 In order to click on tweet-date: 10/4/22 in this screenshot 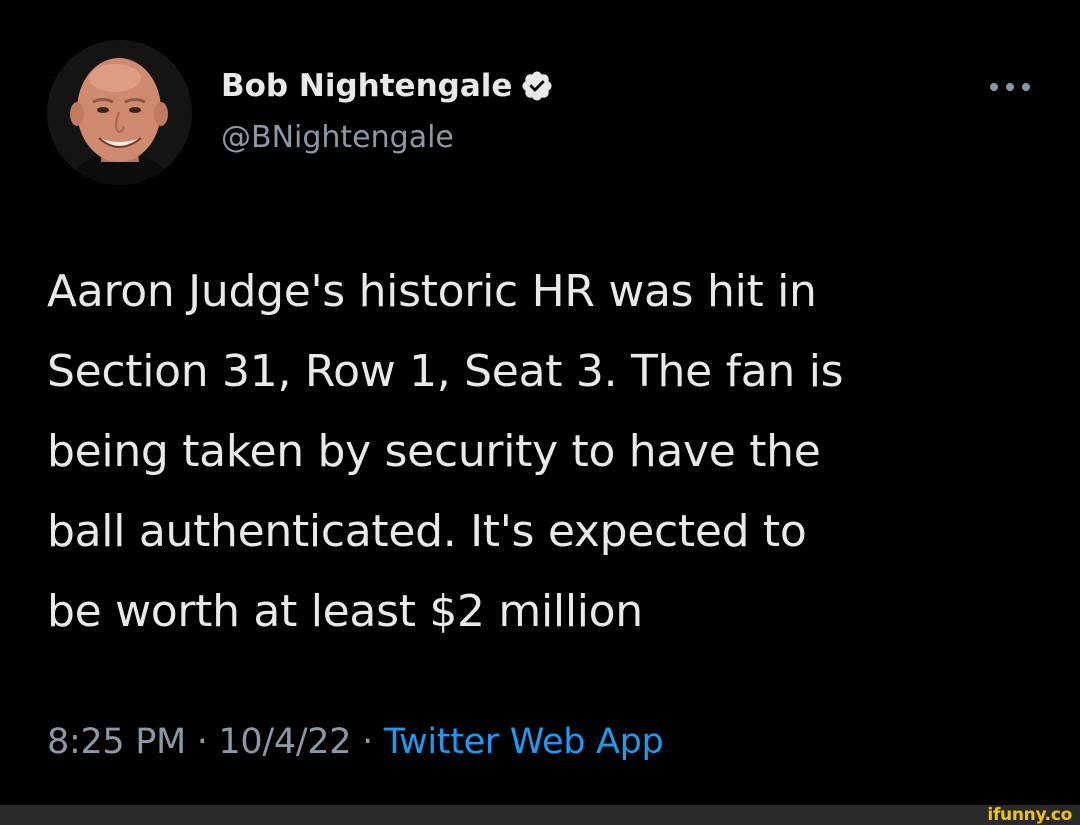, I will do `click(284, 742)`.